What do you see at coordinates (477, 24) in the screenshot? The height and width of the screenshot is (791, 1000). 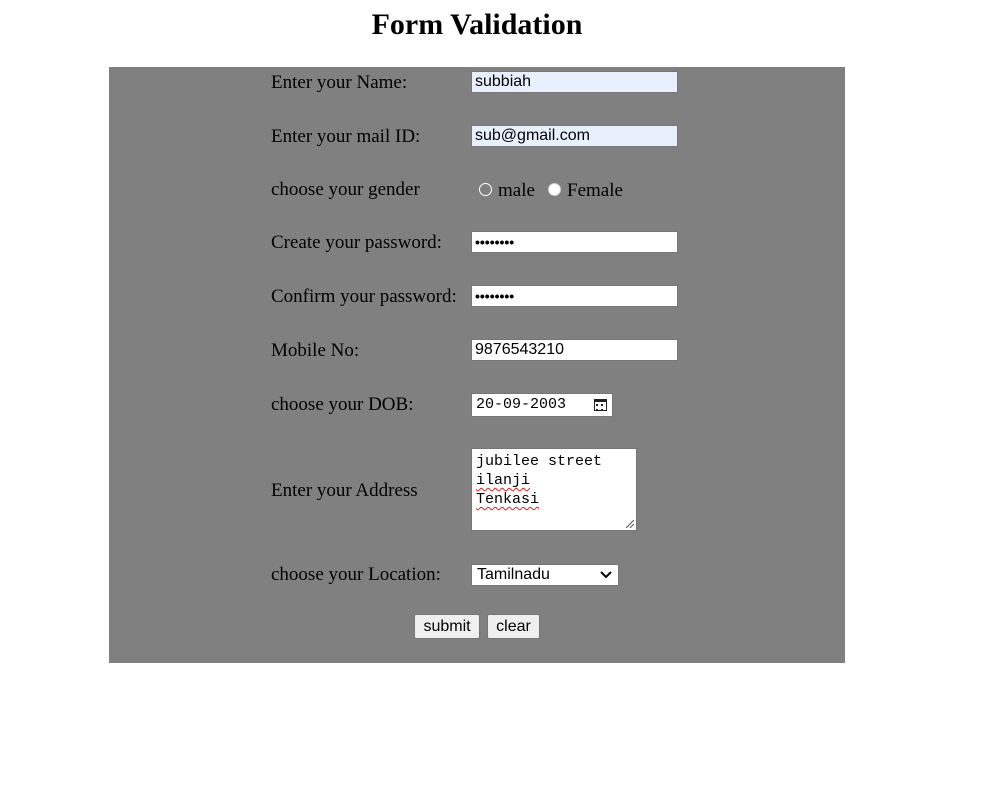 I see `page-title: Form Validation` at bounding box center [477, 24].